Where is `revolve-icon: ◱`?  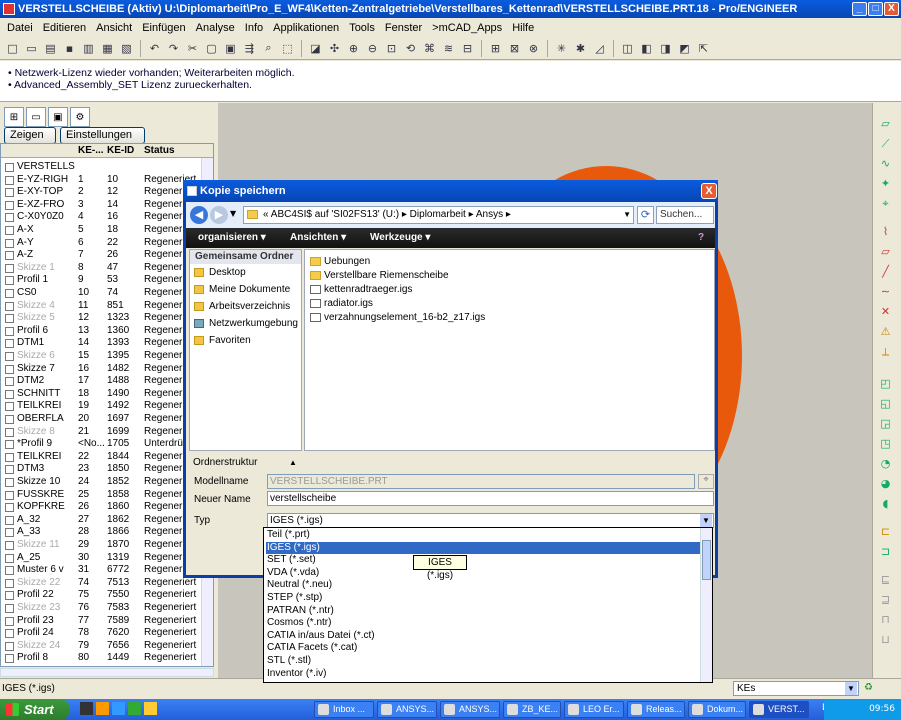
revolve-icon: ◱ is located at coordinates (885, 403).